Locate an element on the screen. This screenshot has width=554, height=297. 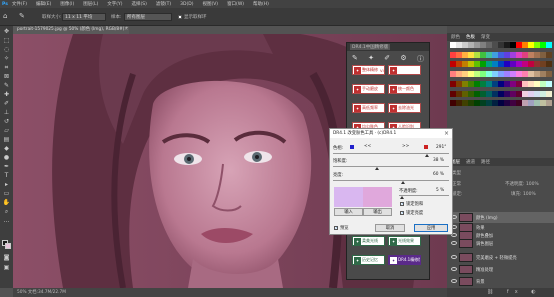
tab-swatches: 色板 is located at coordinates (470, 37).